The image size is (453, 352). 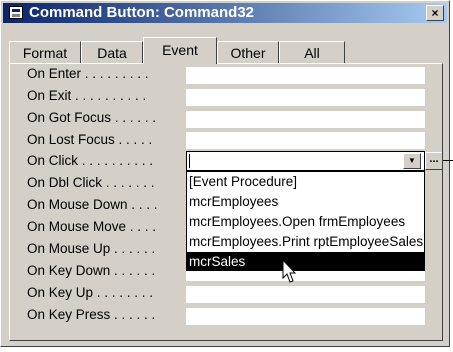 What do you see at coordinates (305, 242) in the screenshot?
I see `option-mcr-employees-print: mcrEmployees.Print rptEmployeeSales` at bounding box center [305, 242].